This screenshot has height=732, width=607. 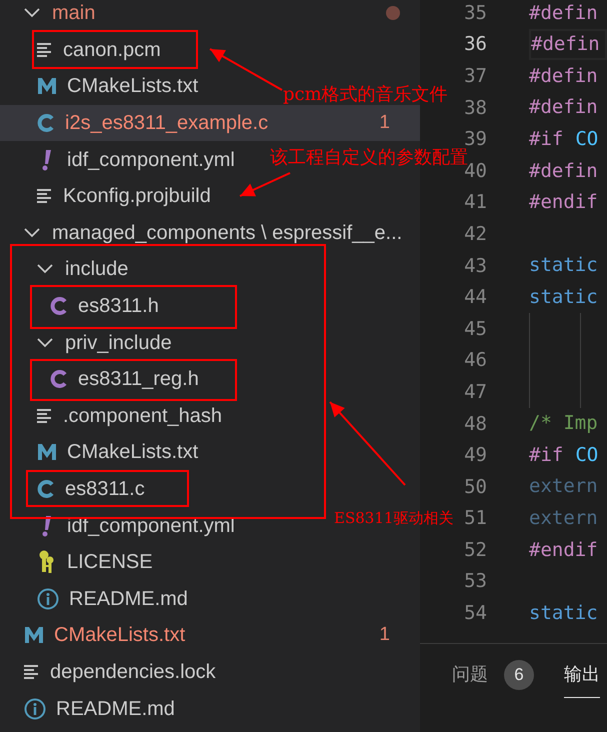 I want to click on code-token: /* Imp, so click(x=563, y=423).